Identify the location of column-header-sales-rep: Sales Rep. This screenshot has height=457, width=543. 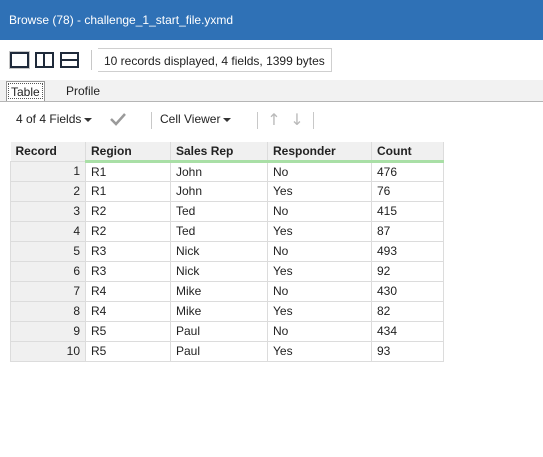
(219, 152).